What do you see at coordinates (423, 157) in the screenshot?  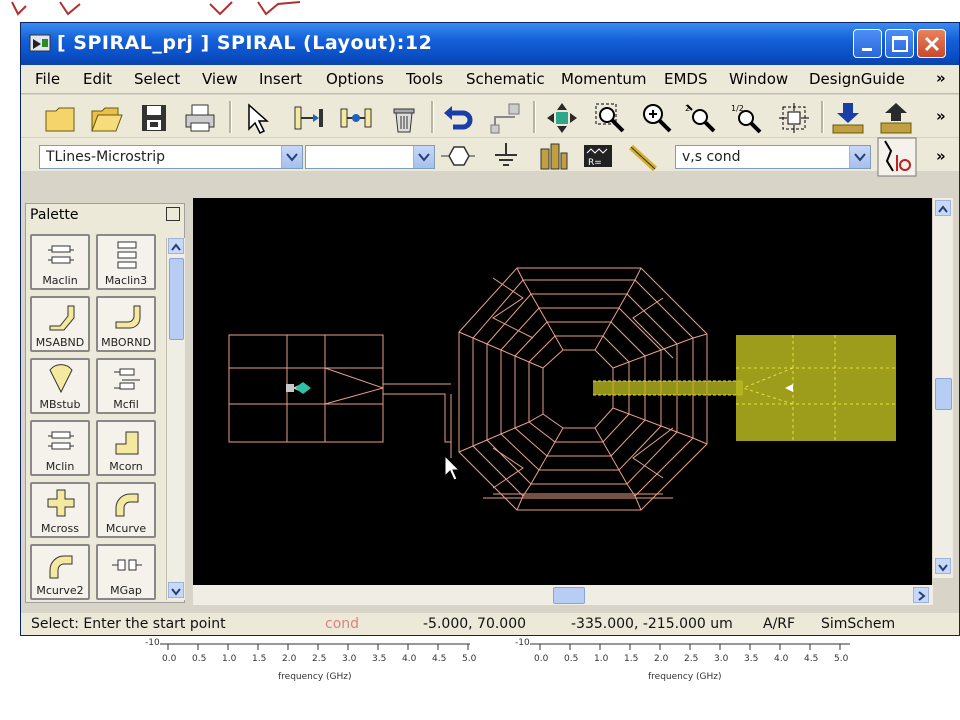 I see `component-combo-arrow` at bounding box center [423, 157].